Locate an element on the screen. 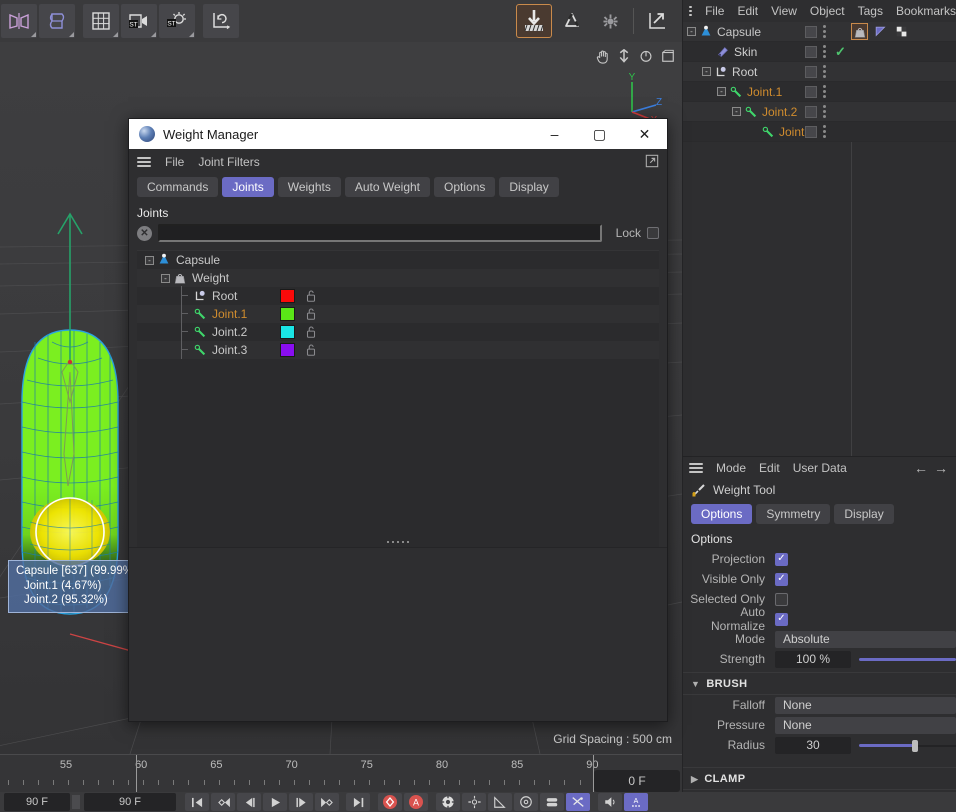 The height and width of the screenshot is (812, 956). object-row-joint-3: Joint.3 is located at coordinates (819, 132).